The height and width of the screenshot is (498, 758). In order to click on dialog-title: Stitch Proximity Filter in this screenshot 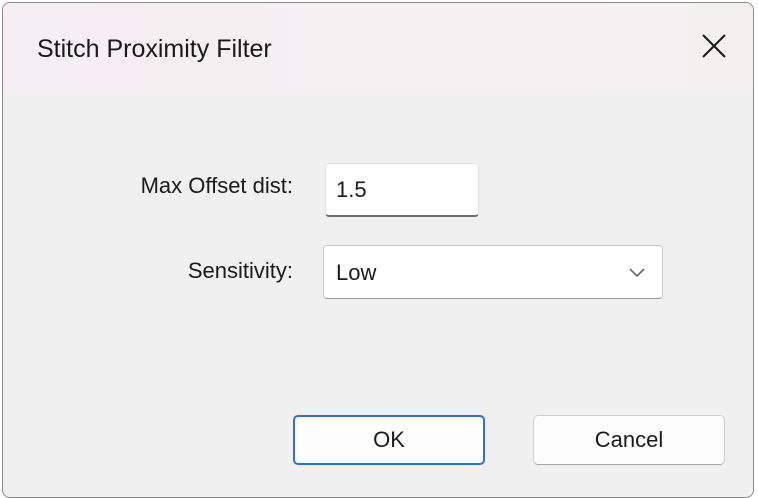, I will do `click(154, 49)`.